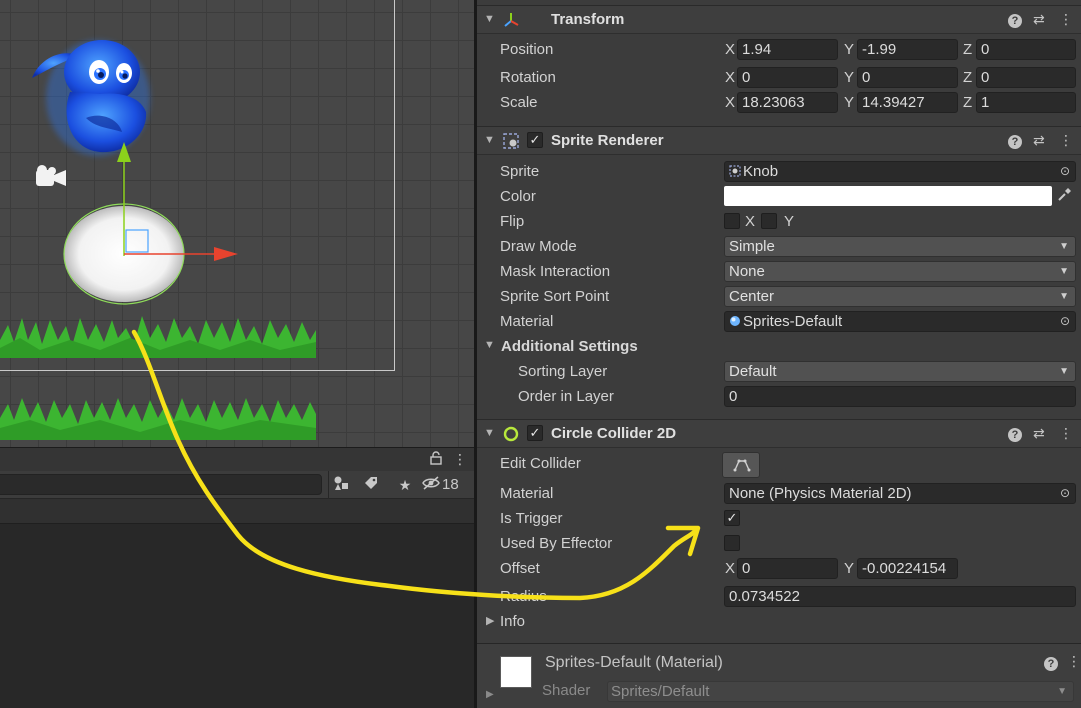 This screenshot has width=1081, height=708. I want to click on favorites-star-icon: ★, so click(405, 485).